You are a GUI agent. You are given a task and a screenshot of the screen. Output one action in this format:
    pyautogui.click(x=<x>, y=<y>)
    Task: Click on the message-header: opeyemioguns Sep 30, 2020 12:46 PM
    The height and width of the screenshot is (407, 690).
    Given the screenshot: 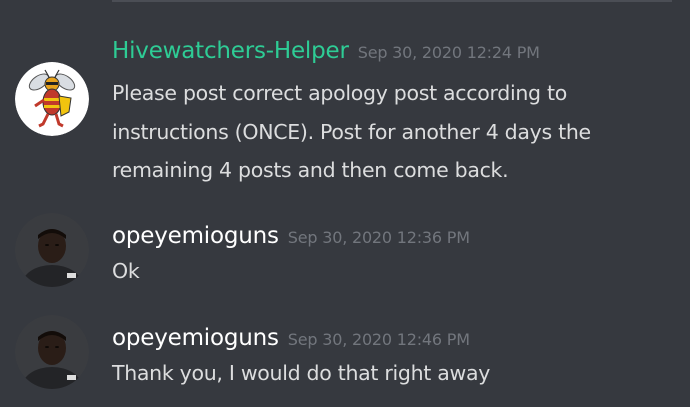 What is the action you would take?
    pyautogui.click(x=396, y=338)
    